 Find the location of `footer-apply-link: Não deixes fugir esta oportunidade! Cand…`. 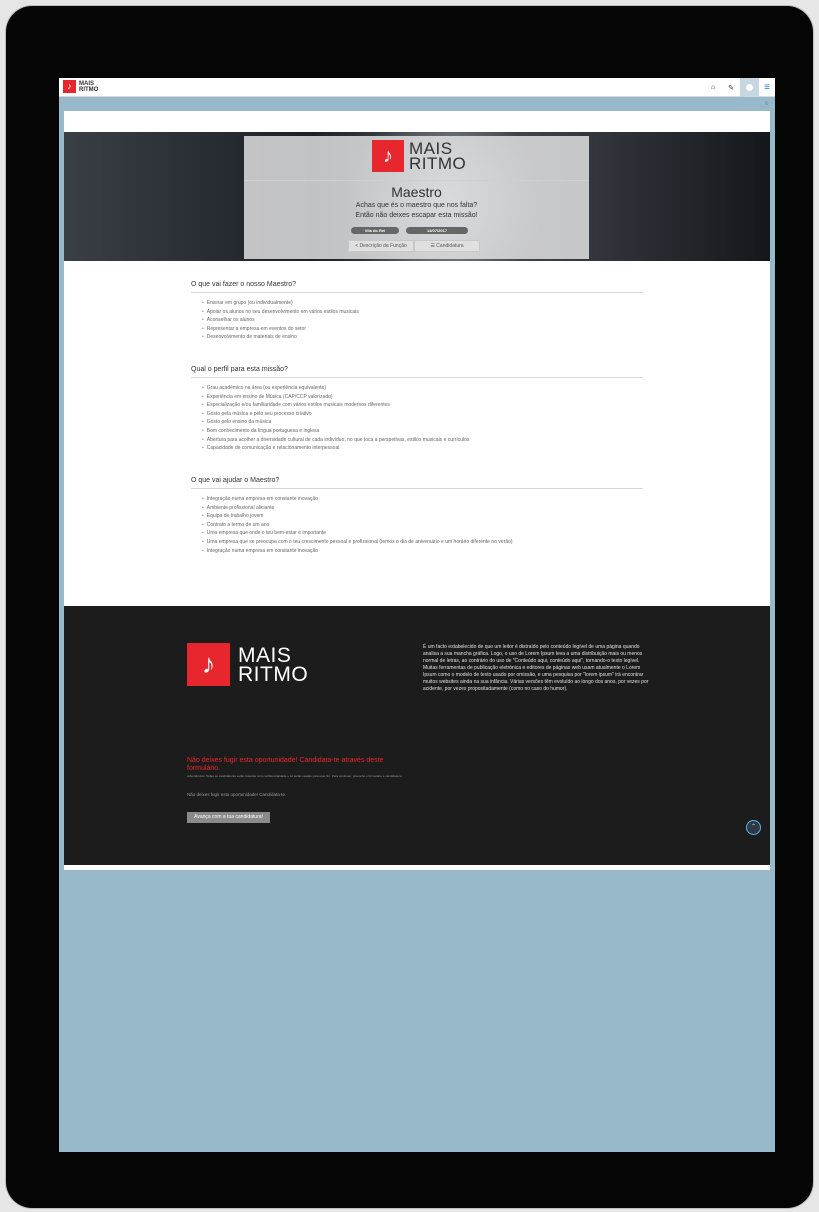

footer-apply-link: Não deixes fugir esta oportunidade! Cand… is located at coordinates (236, 794).